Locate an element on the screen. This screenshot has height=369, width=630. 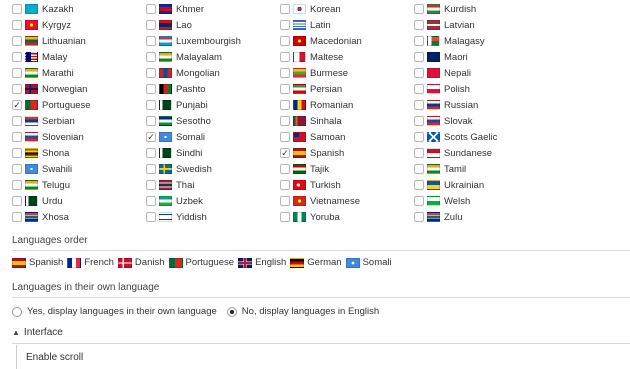
language-item: Uzbek is located at coordinates (213, 201).